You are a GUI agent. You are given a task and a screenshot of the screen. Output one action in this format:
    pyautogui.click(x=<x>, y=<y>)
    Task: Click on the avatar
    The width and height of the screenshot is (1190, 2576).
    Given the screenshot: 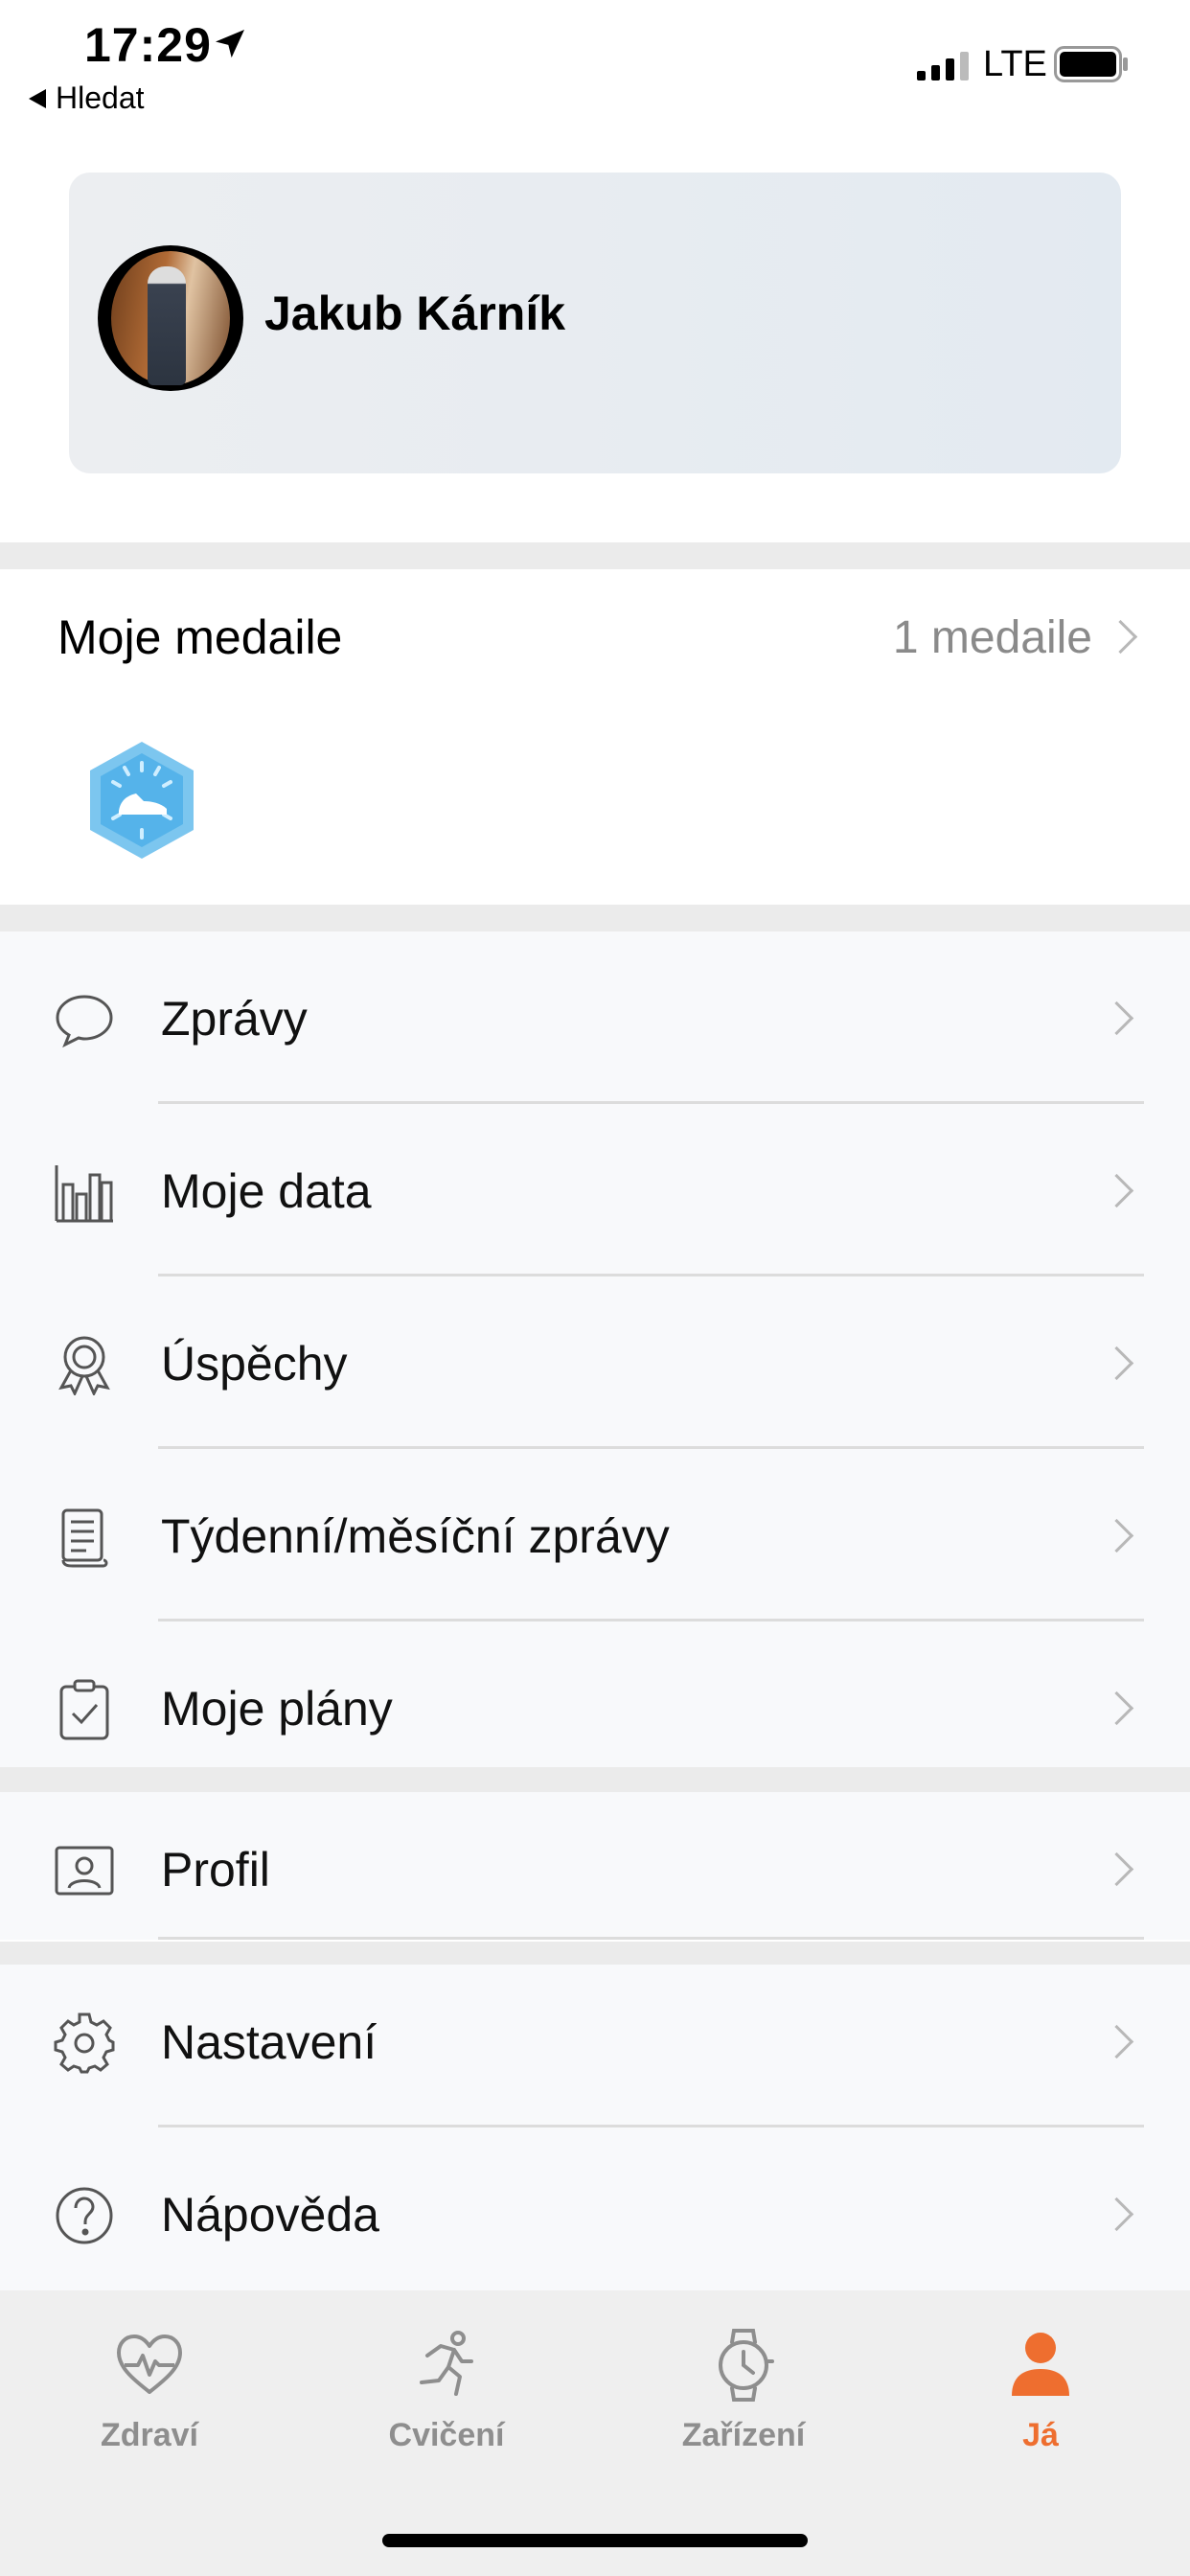 What is the action you would take?
    pyautogui.click(x=171, y=318)
    